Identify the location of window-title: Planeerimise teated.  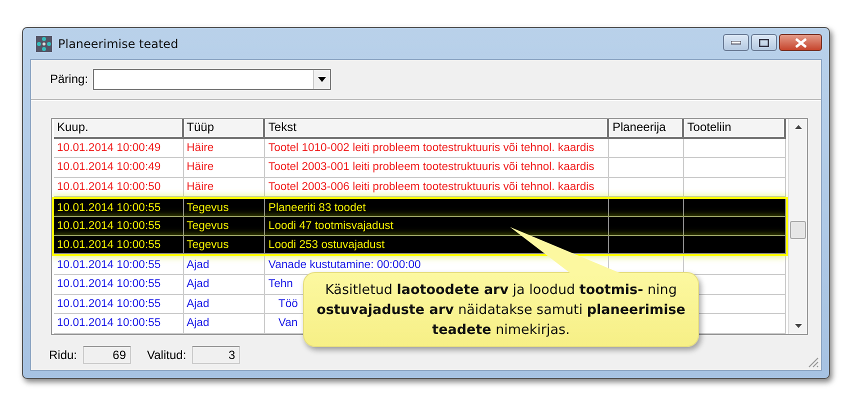
(118, 43).